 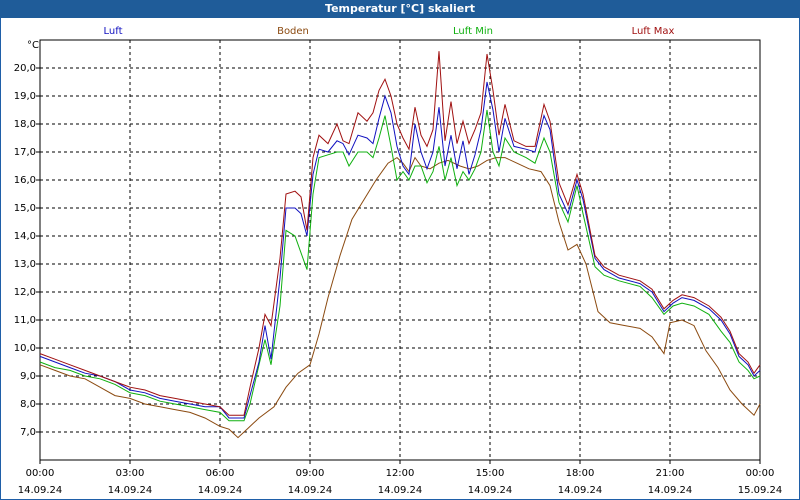 I want to click on legend-entry-boden: Boden, so click(x=293, y=31).